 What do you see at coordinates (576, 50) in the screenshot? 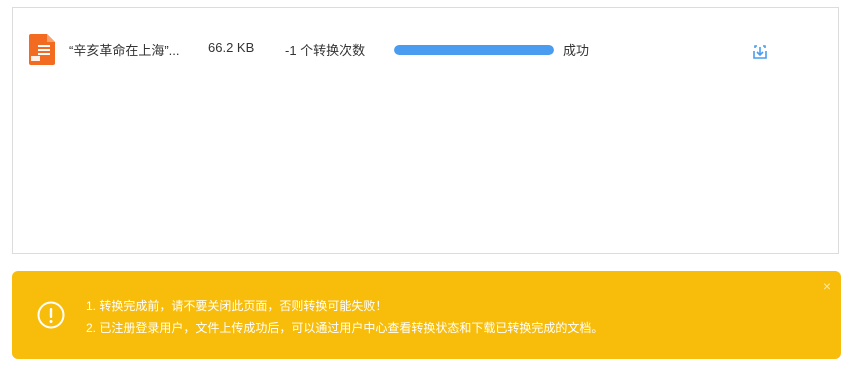
I see `status-text: 成功` at bounding box center [576, 50].